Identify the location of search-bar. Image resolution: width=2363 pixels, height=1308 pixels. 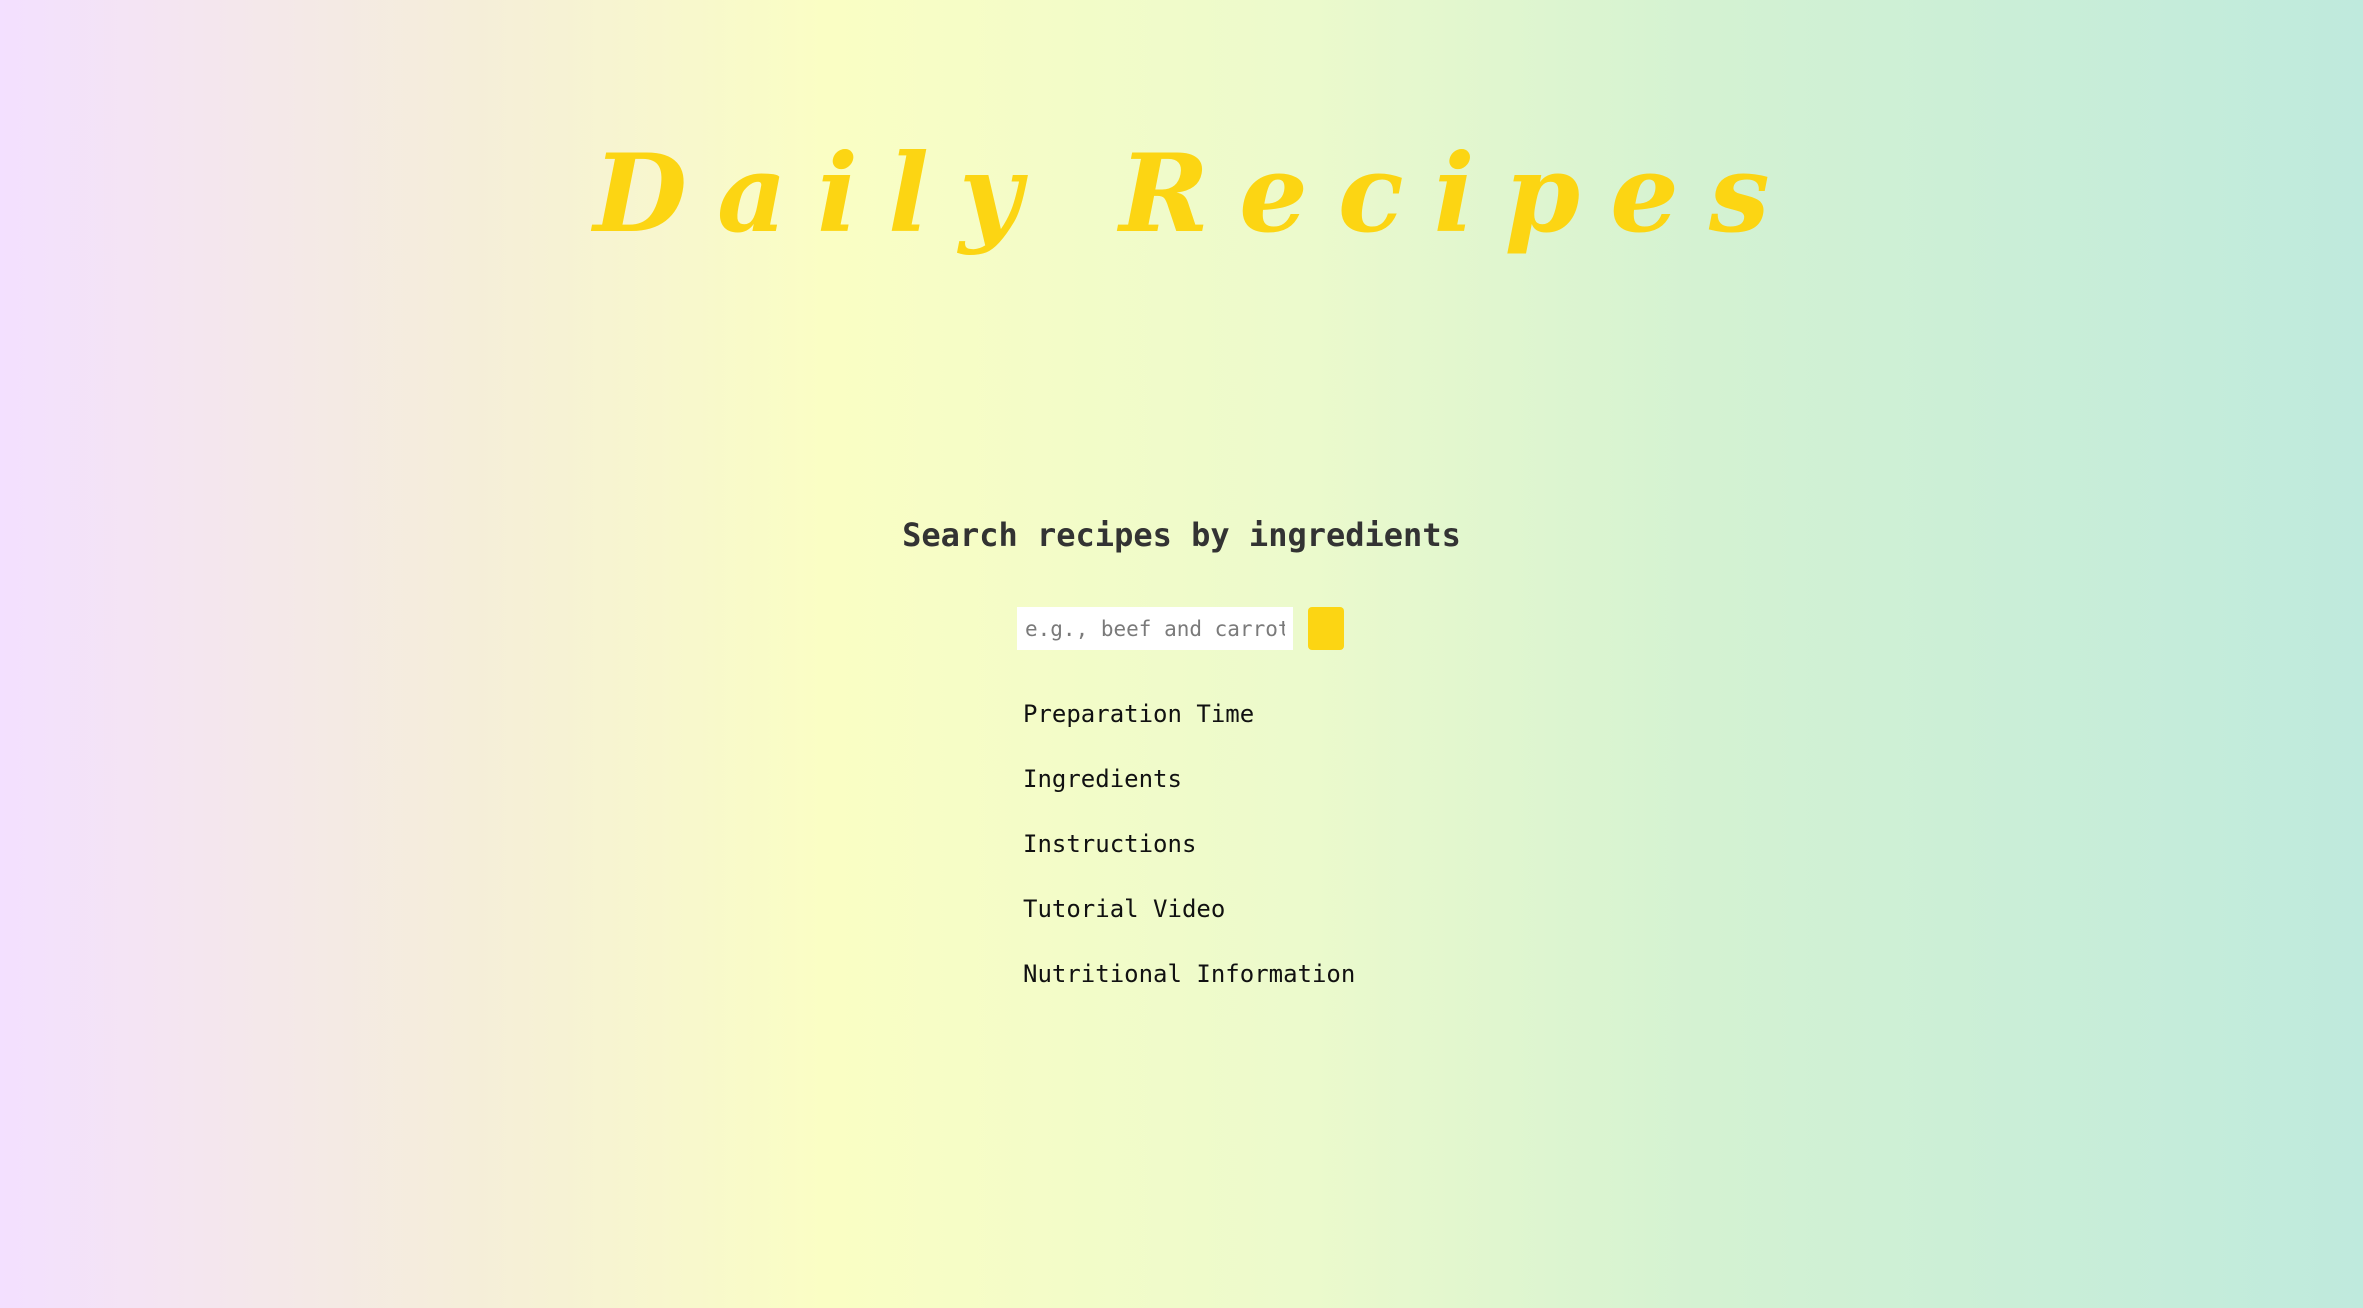
(1180, 628).